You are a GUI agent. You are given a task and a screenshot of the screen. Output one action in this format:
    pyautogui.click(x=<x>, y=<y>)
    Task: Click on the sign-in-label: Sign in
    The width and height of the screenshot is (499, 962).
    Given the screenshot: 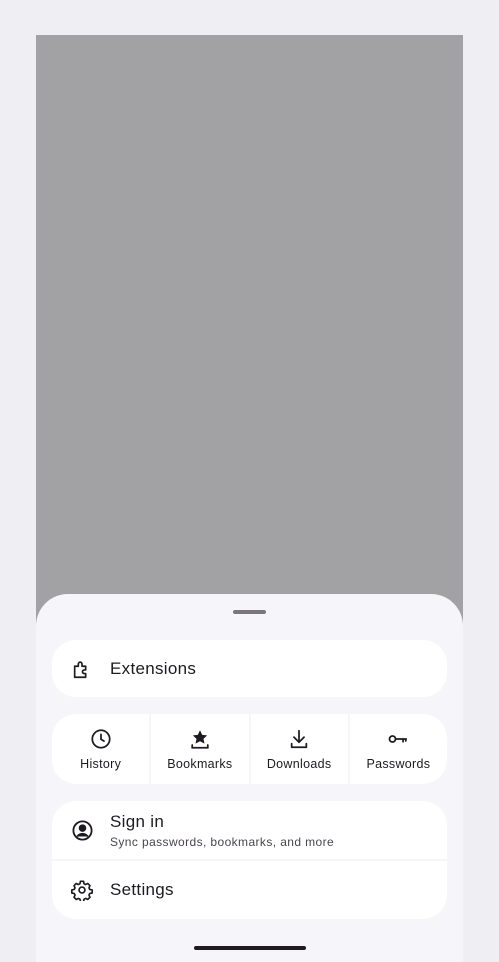 What is the action you would take?
    pyautogui.click(x=137, y=821)
    